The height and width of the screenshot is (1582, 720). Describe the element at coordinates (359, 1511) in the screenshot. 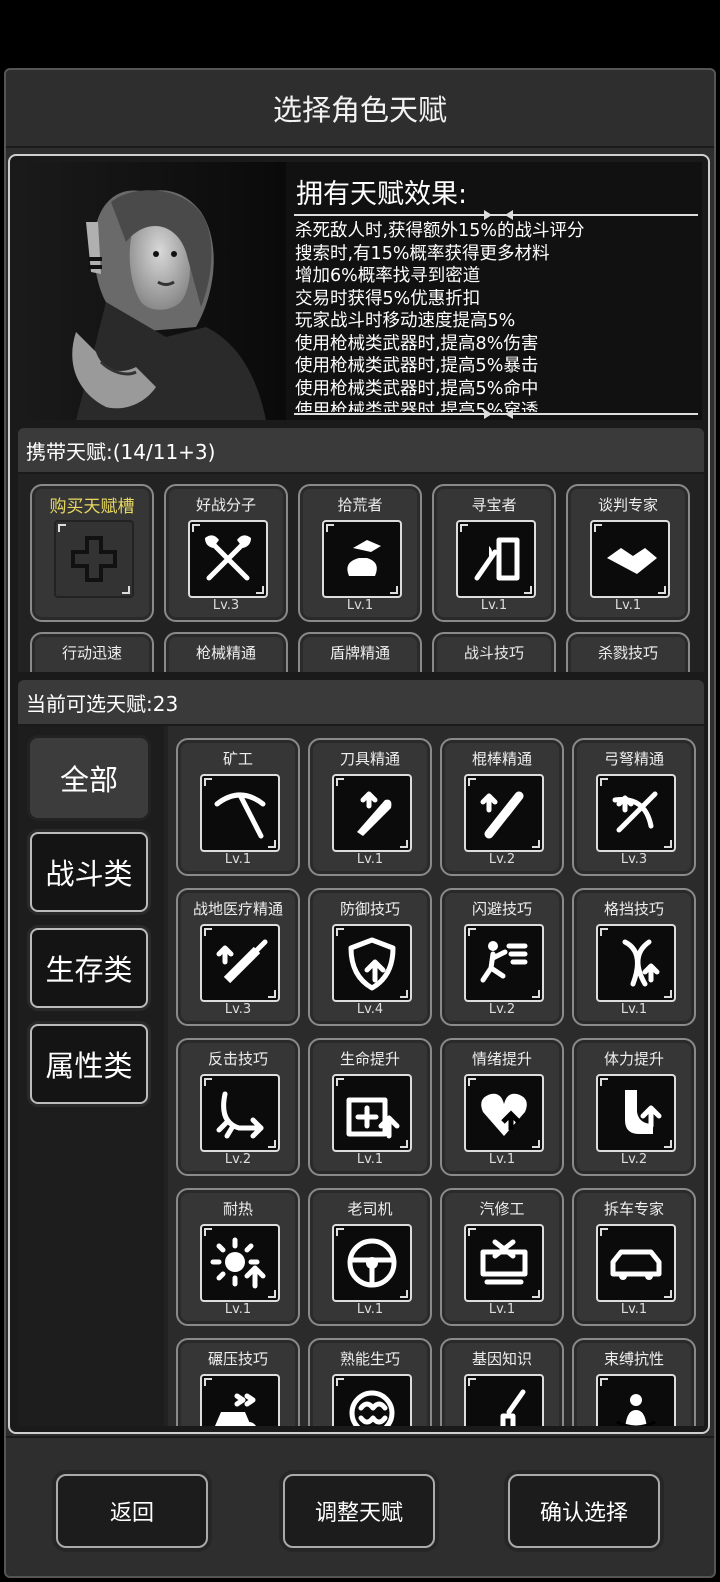

I see `adjust-talents-button: 调整天赋` at that location.